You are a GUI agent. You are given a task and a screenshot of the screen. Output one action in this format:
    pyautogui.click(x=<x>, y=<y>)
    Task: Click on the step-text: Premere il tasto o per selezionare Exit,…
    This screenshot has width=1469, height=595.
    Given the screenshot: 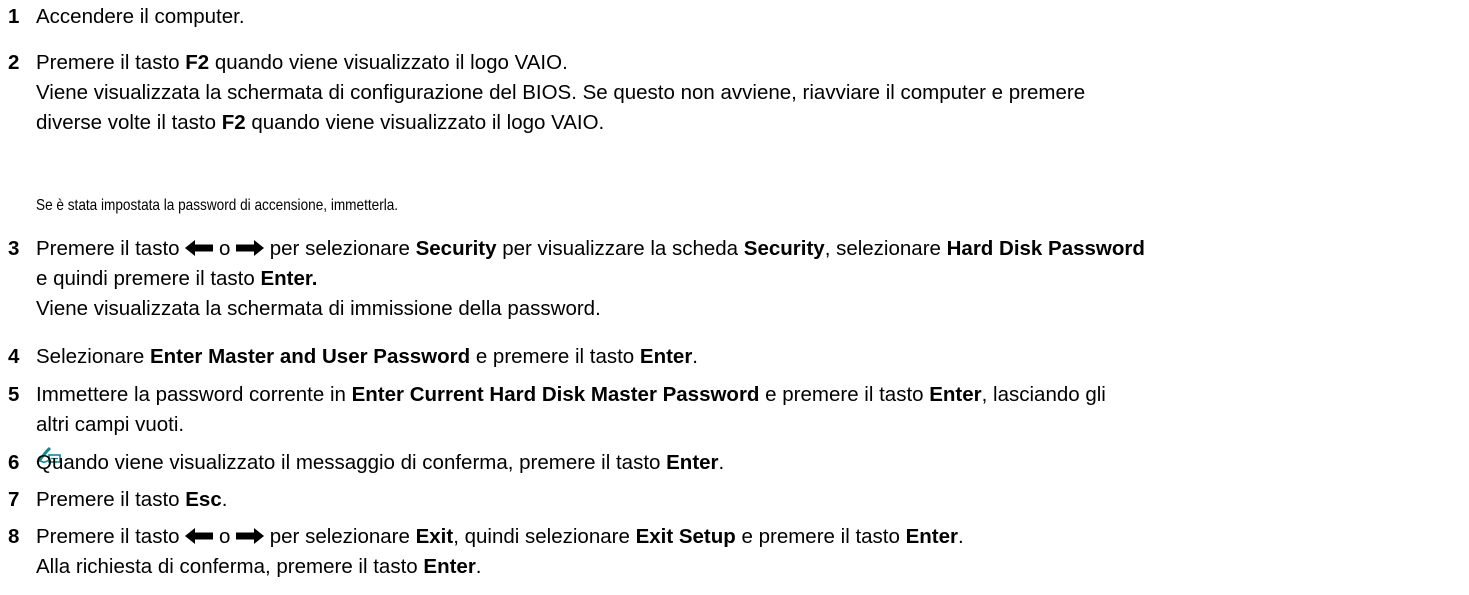 What is the action you would take?
    pyautogui.click(x=500, y=551)
    